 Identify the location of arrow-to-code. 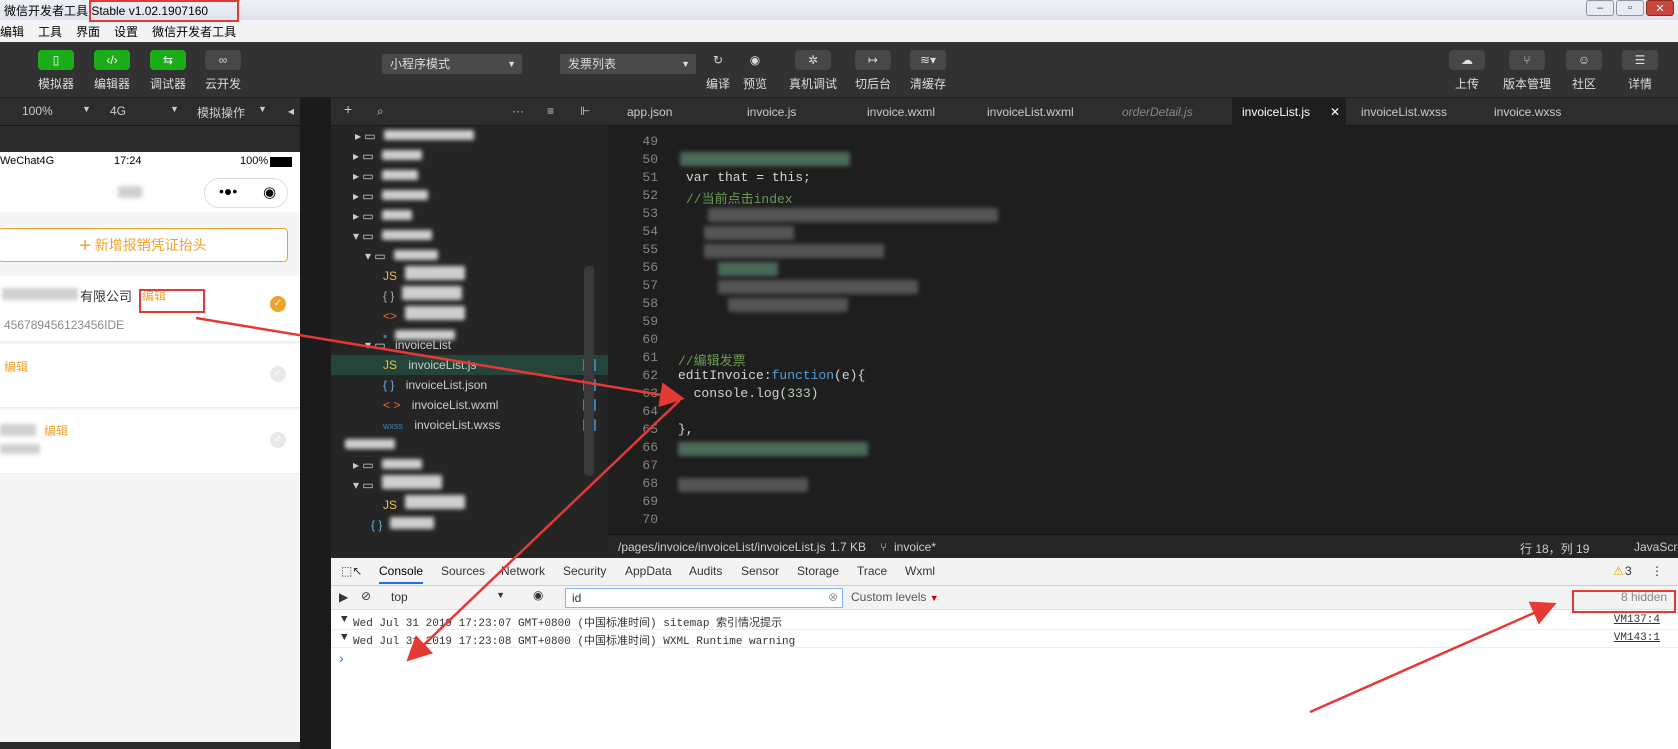
(440, 362).